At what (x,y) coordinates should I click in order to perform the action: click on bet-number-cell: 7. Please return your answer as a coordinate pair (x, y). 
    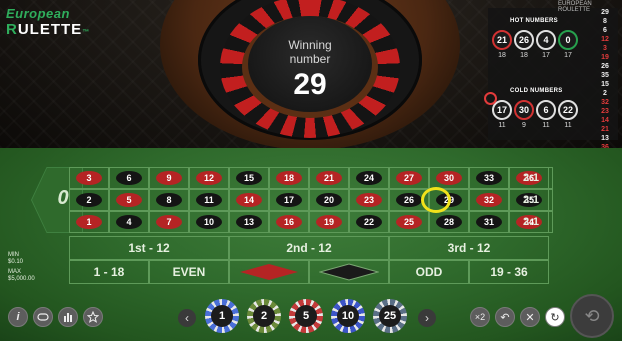
    Looking at the image, I should click on (169, 222).